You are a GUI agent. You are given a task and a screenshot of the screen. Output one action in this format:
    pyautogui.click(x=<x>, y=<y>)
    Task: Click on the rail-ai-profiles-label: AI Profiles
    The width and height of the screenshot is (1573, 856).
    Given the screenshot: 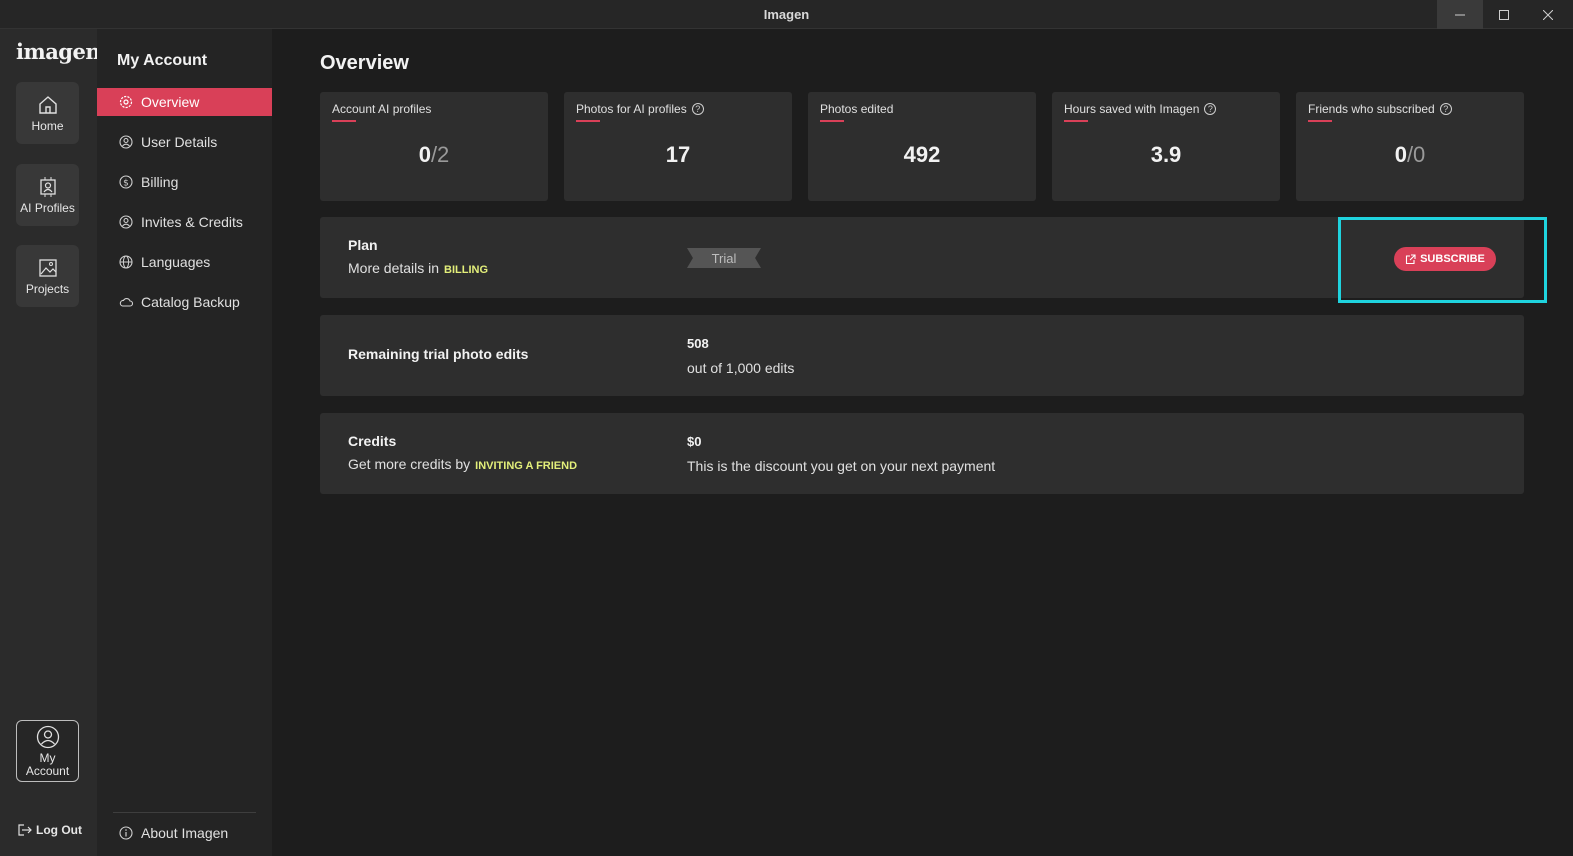 What is the action you would take?
    pyautogui.click(x=47, y=207)
    